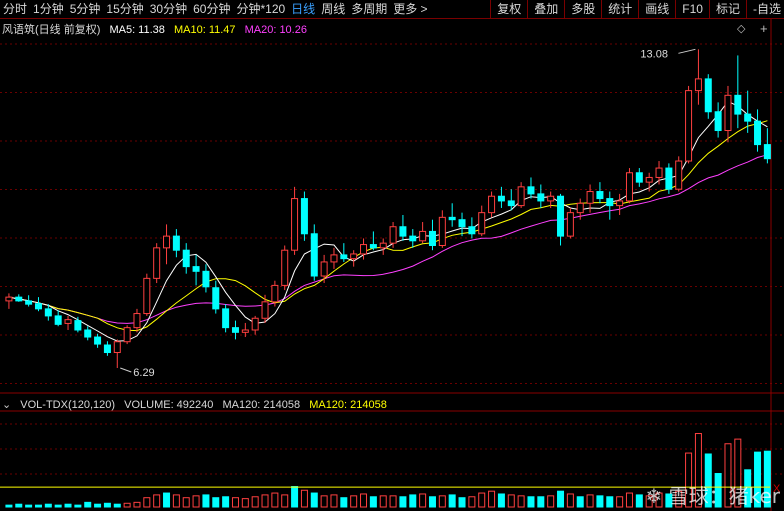  I want to click on collapse-icon: ⌄, so click(6, 405).